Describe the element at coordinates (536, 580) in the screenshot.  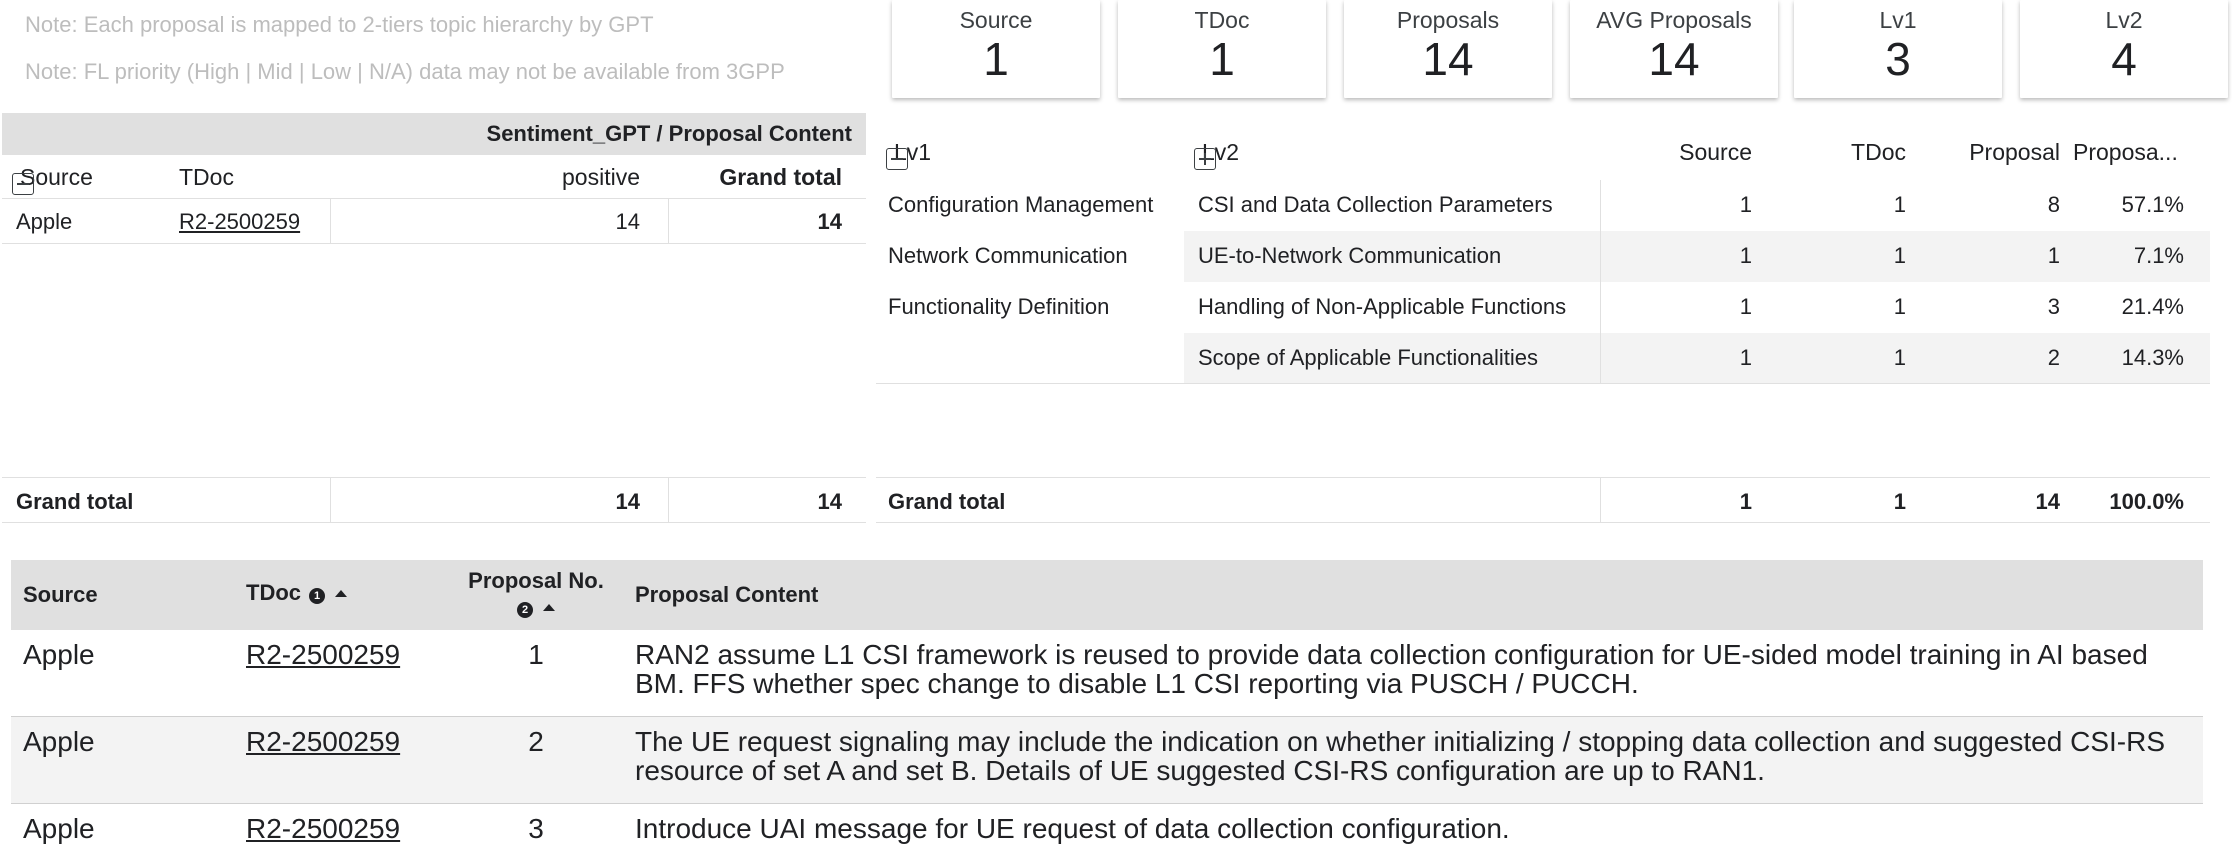
I see `header-proposal-no: Proposal No.` at that location.